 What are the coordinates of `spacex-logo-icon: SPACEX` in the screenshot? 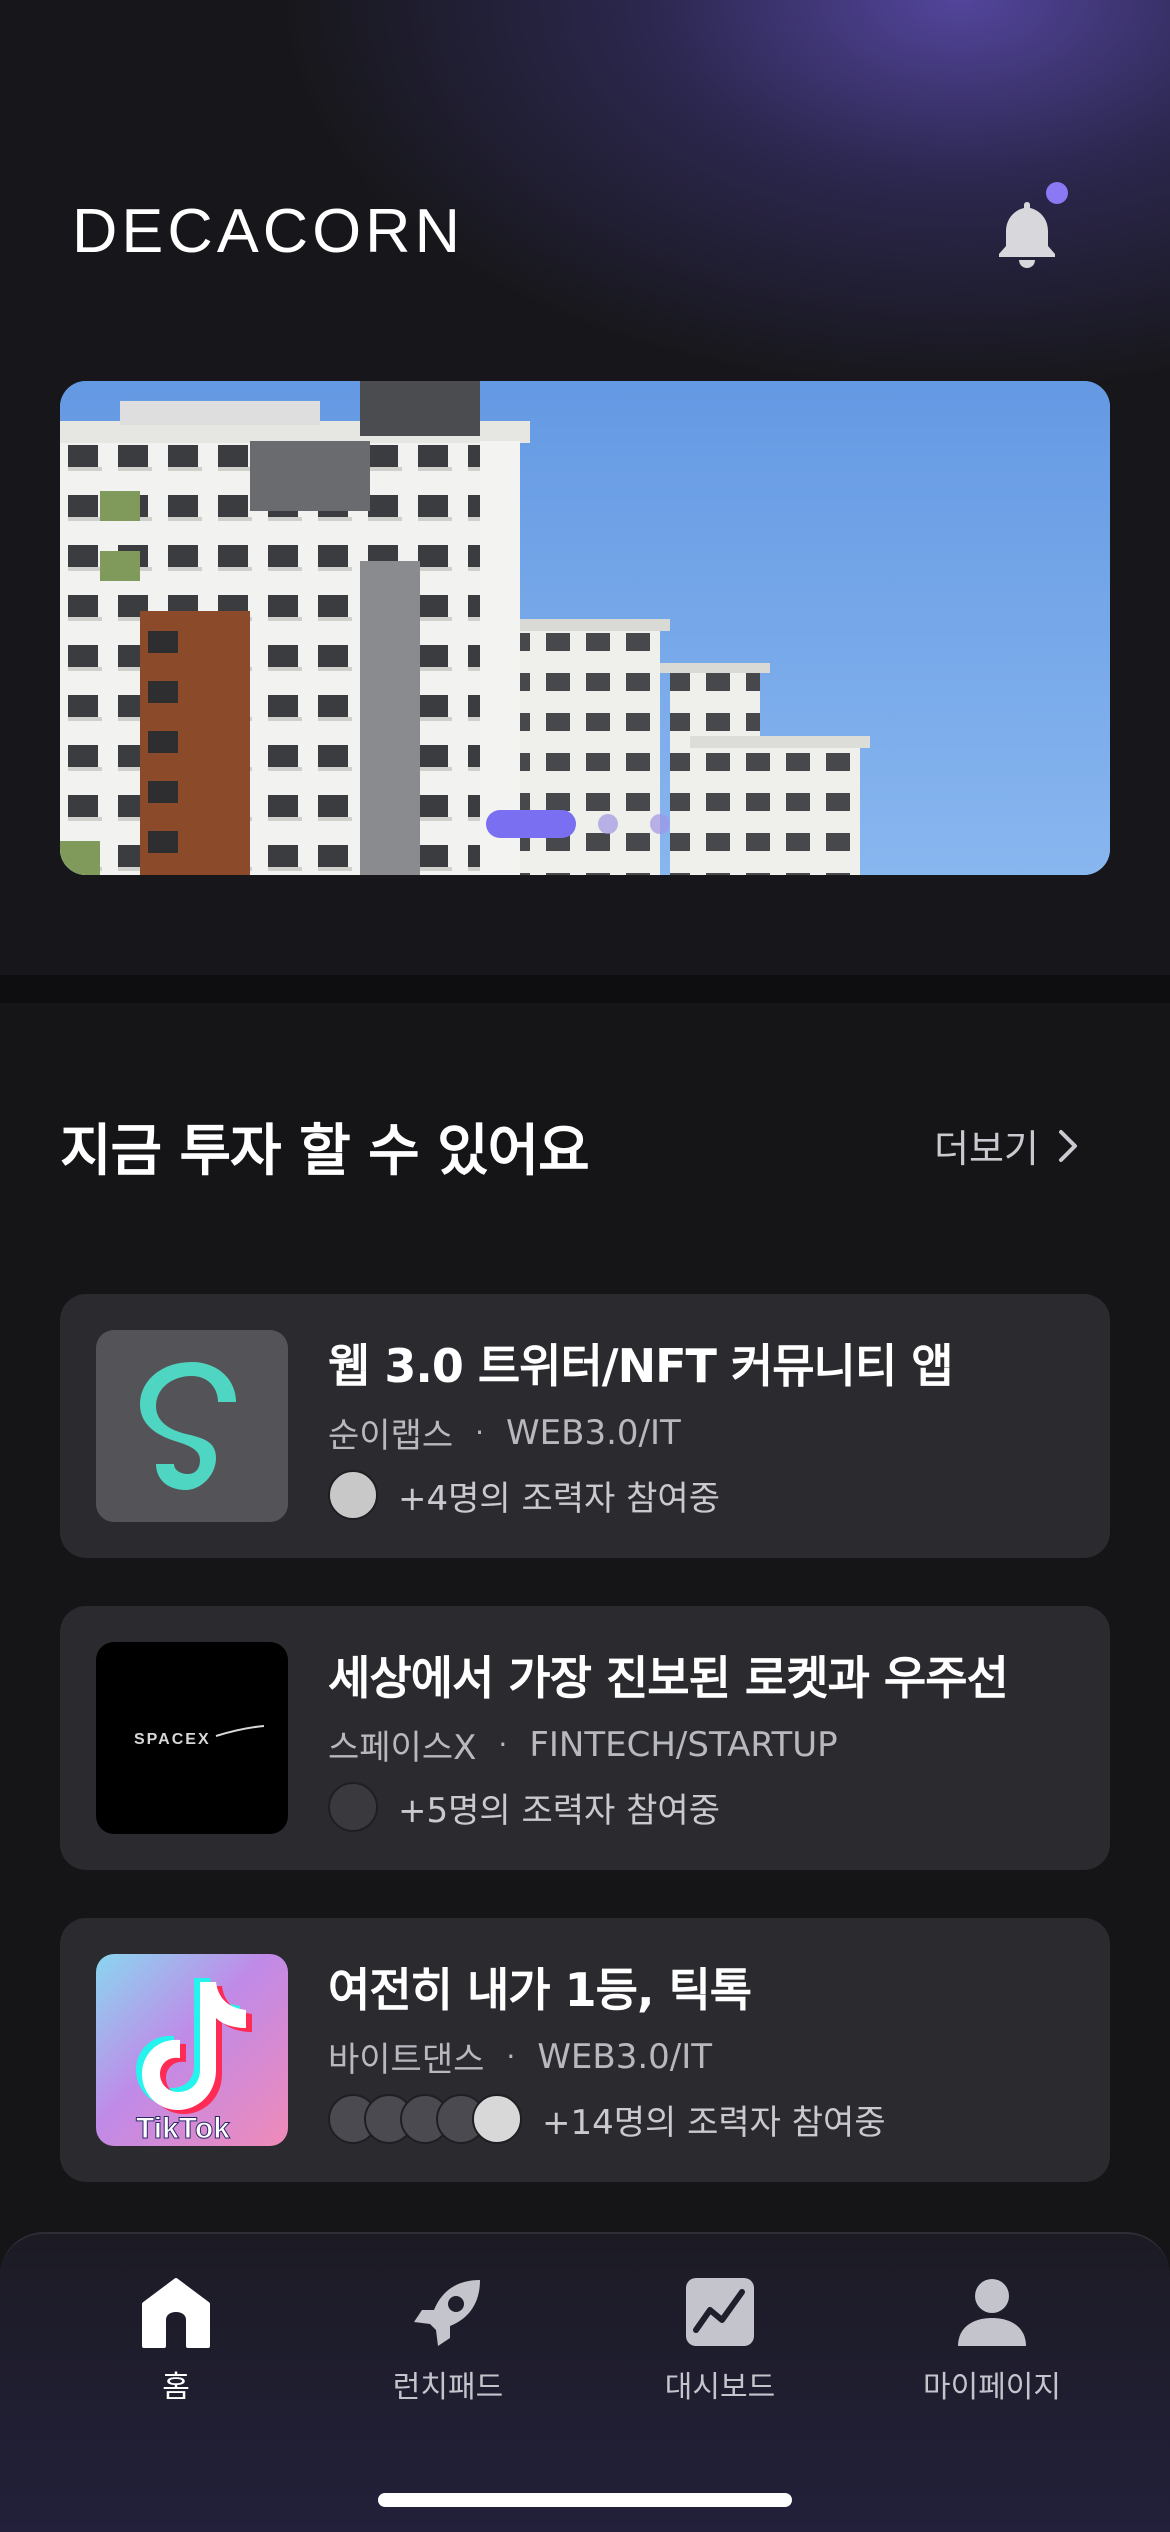 It's located at (192, 1738).